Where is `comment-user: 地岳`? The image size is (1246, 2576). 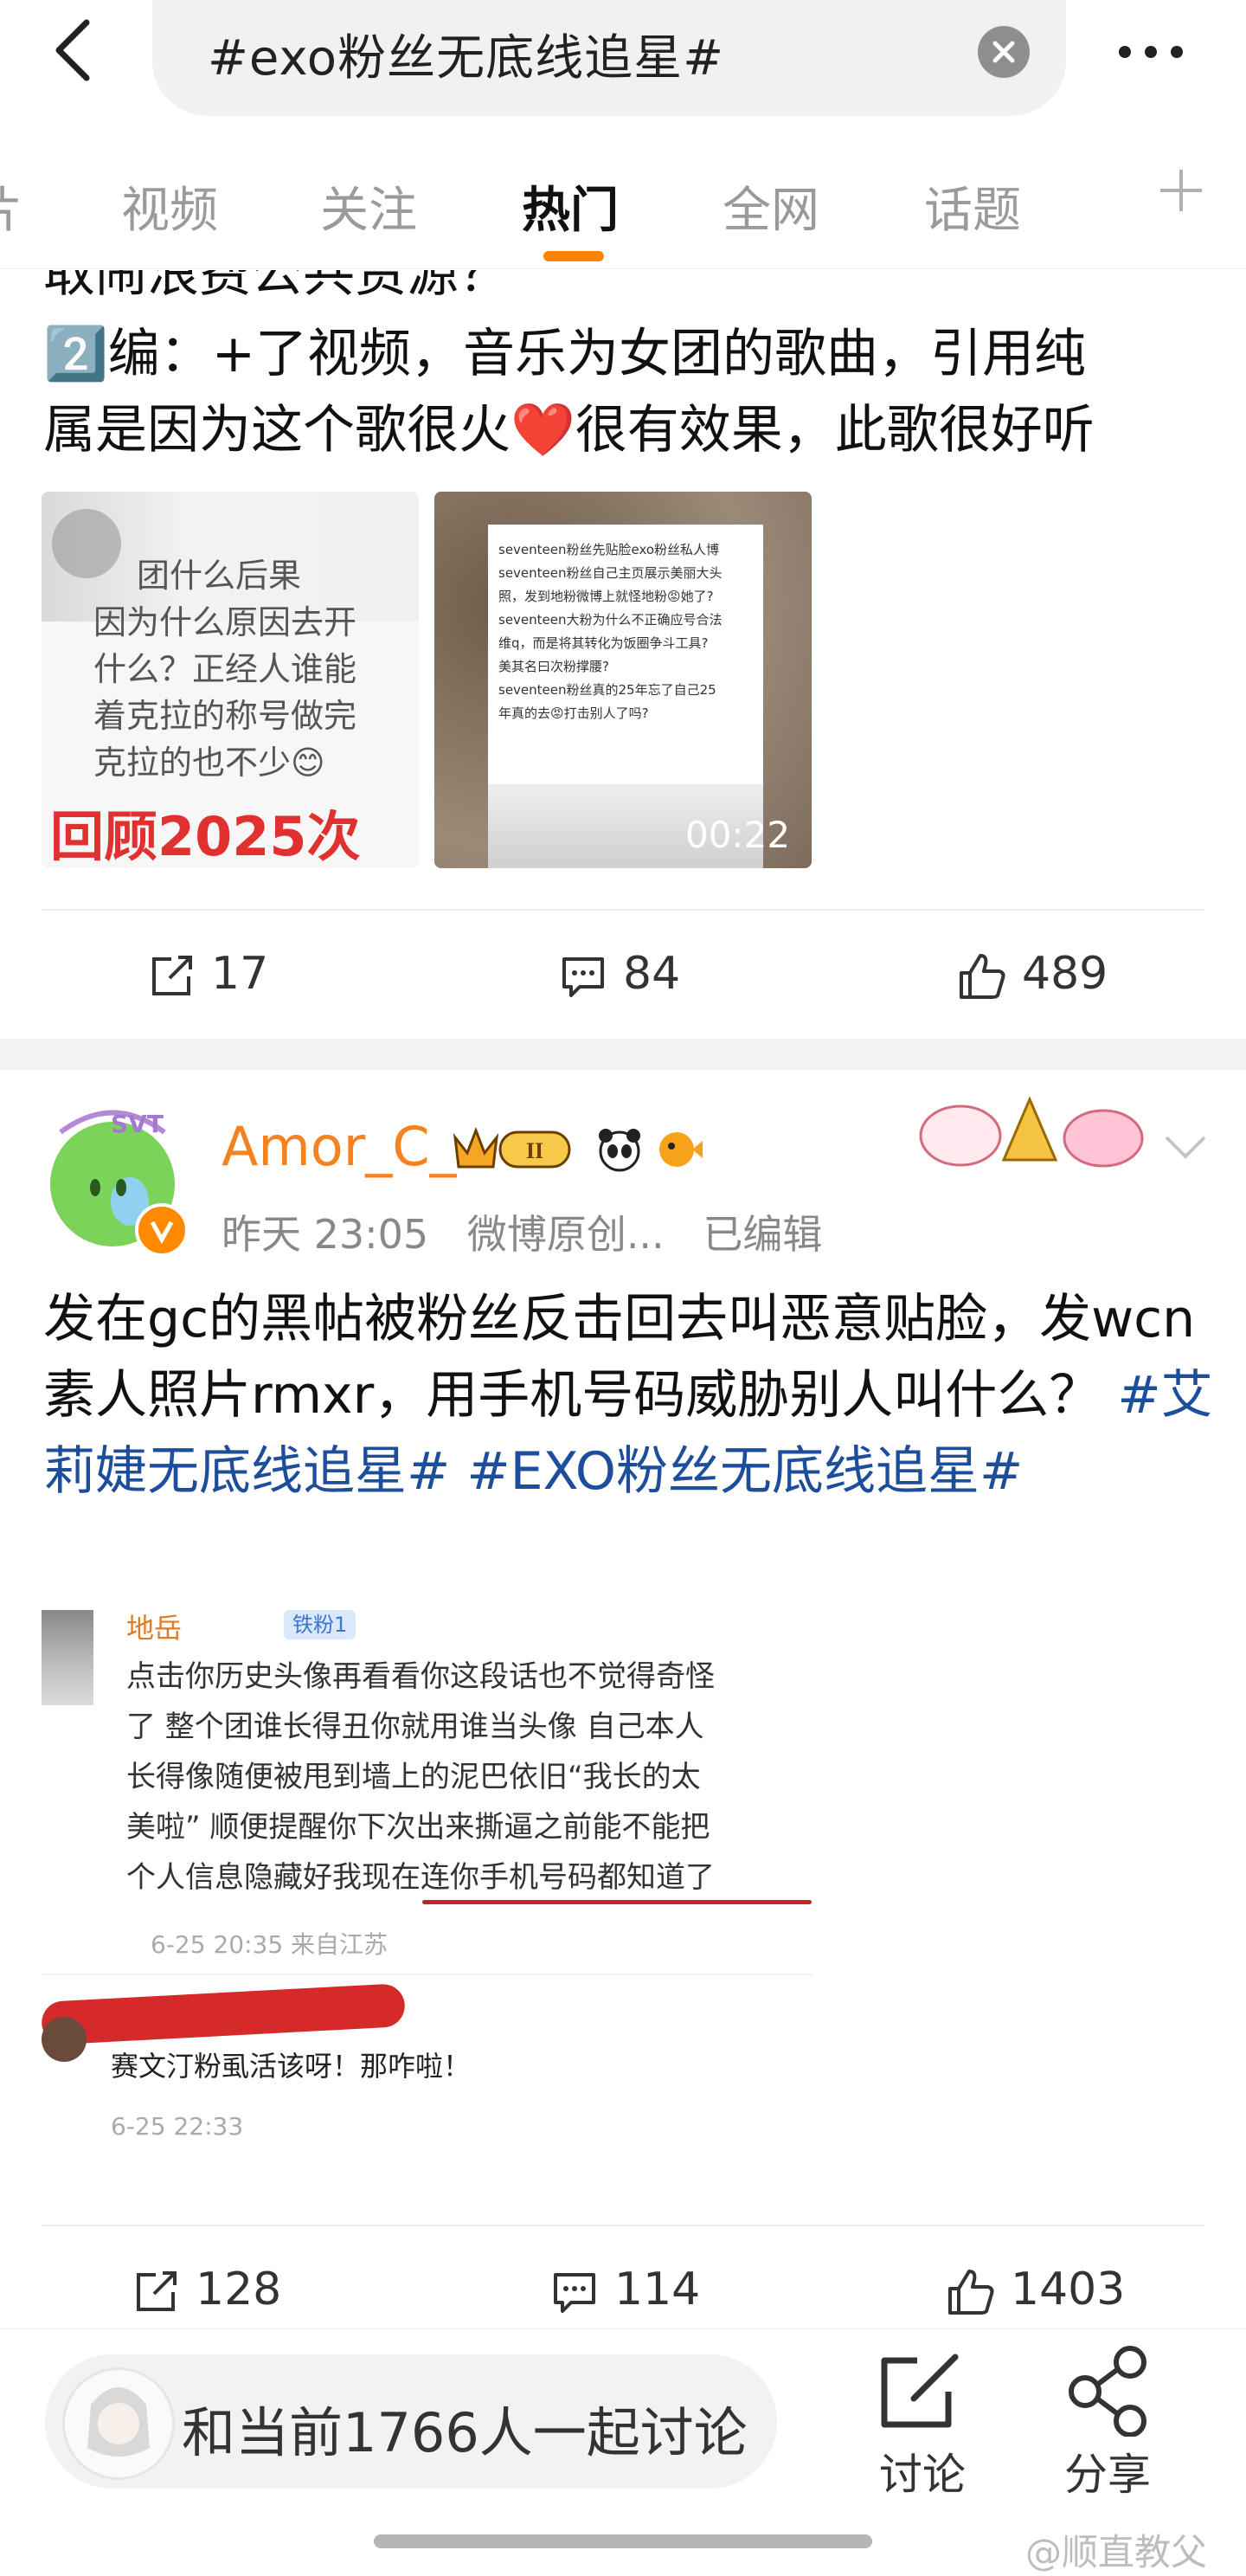
comment-user: 地岳 is located at coordinates (154, 1628).